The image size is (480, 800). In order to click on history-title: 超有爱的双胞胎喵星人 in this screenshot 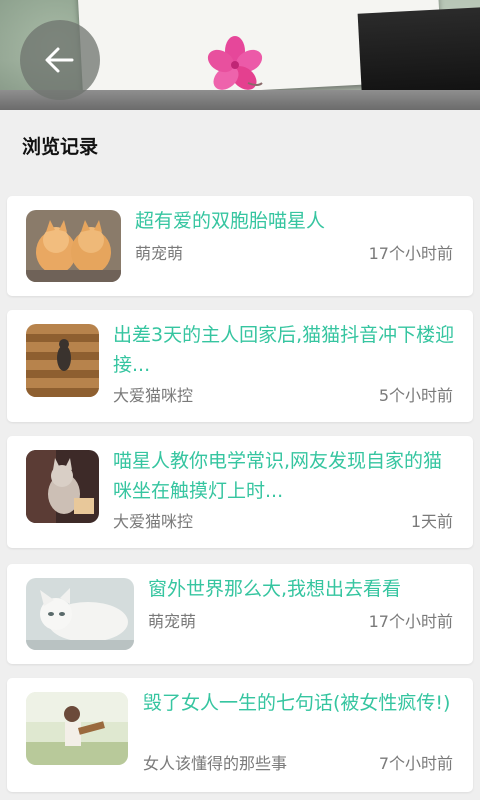, I will do `click(295, 221)`.